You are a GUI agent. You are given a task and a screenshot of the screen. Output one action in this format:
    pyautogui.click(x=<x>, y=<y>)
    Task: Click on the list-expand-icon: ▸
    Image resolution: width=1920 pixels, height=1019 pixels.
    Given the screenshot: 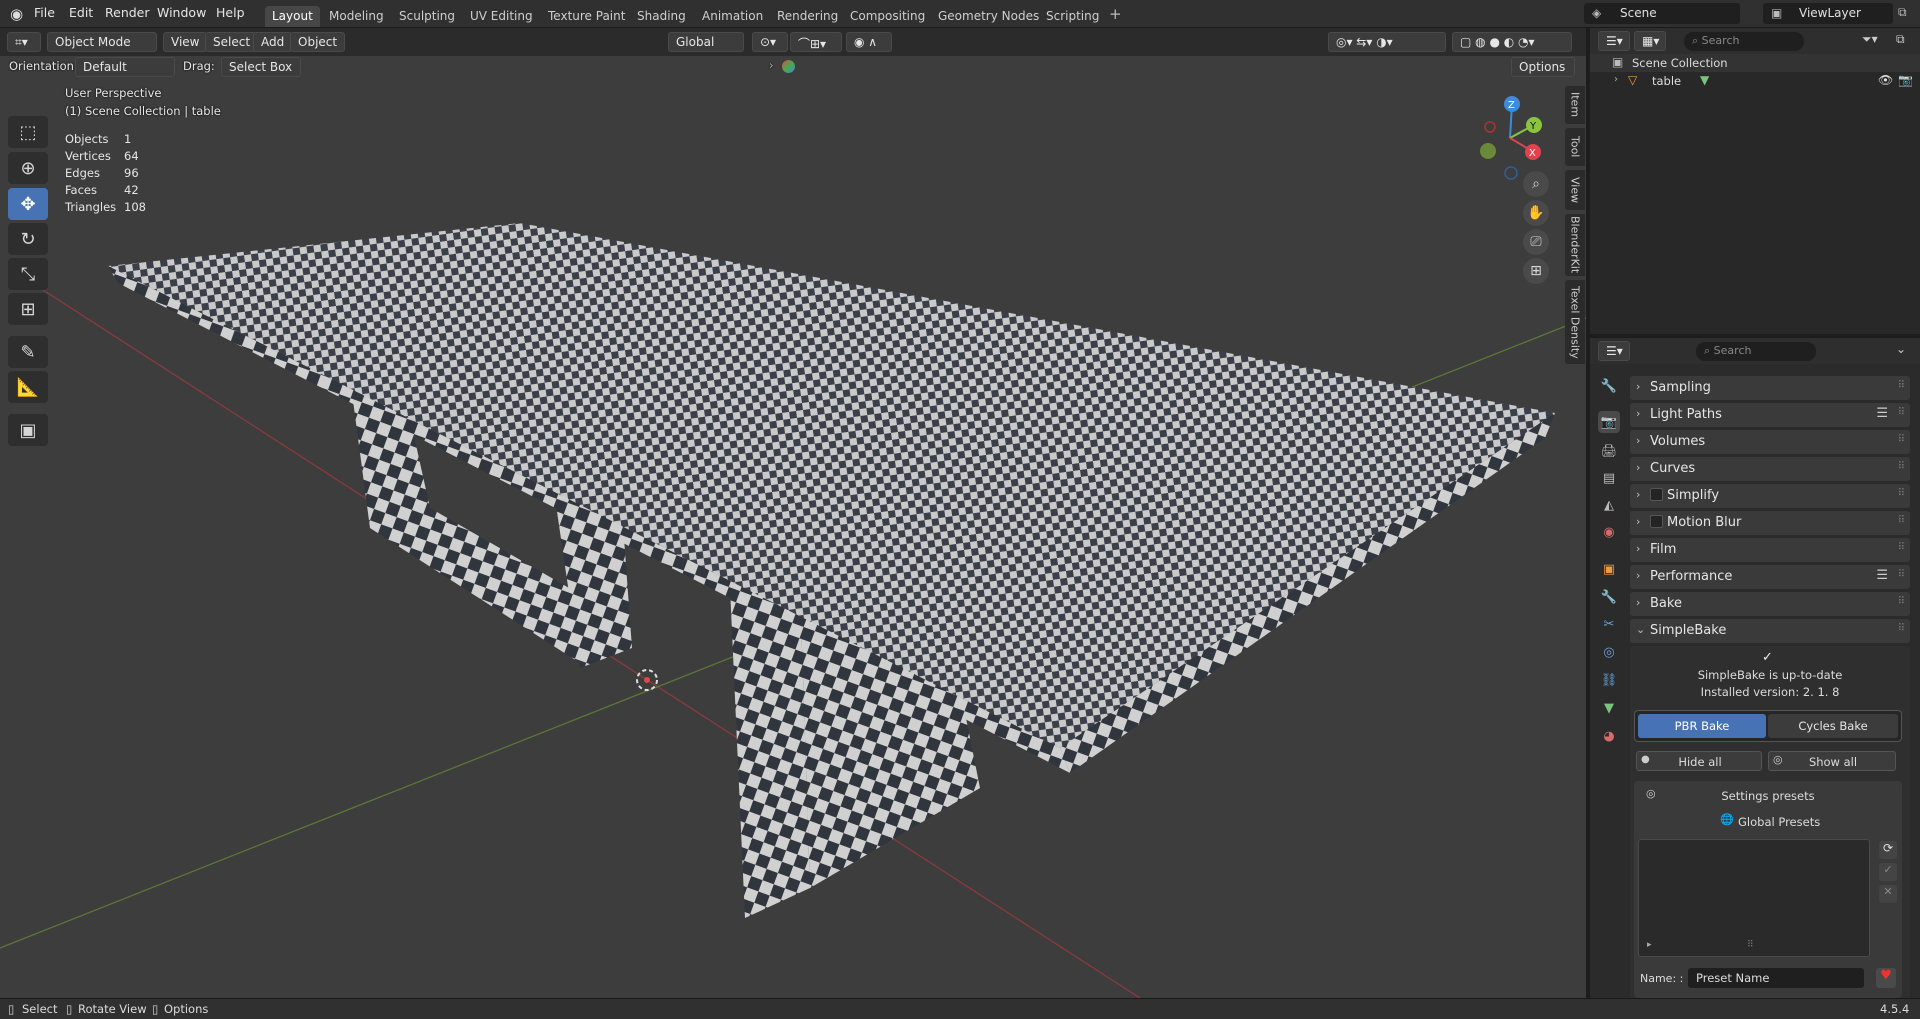 What is the action you would take?
    pyautogui.click(x=1649, y=945)
    